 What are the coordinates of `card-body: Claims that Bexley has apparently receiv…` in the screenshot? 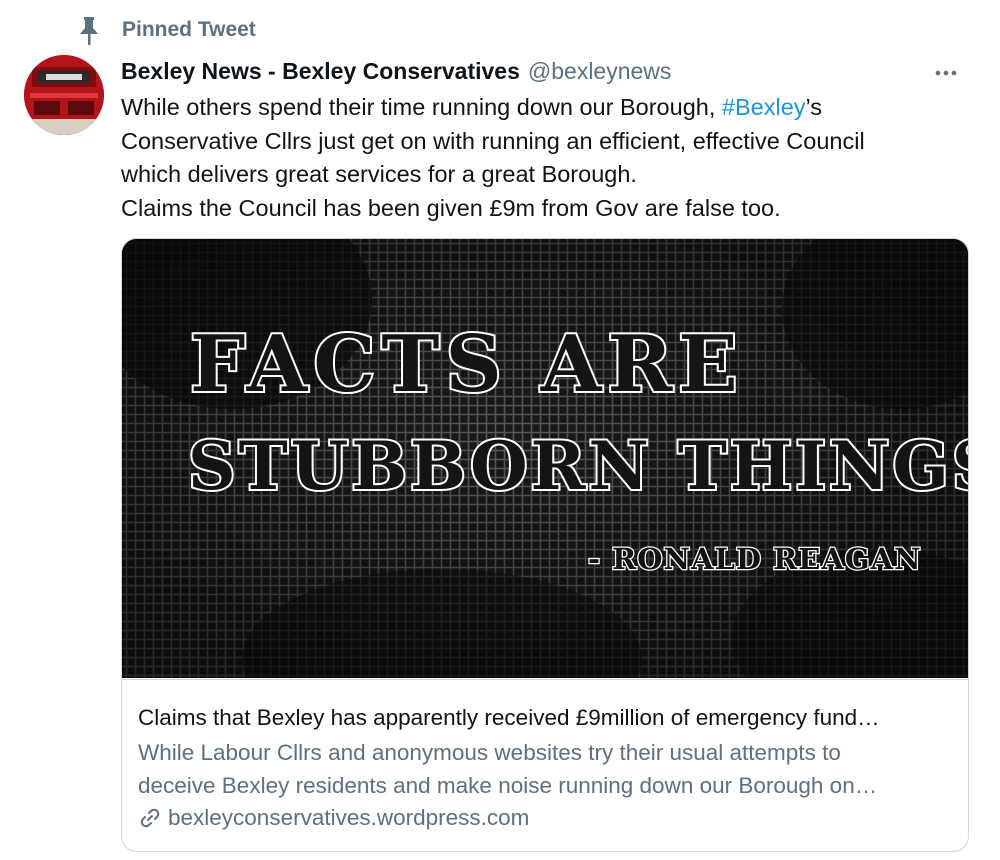 It's located at (545, 755).